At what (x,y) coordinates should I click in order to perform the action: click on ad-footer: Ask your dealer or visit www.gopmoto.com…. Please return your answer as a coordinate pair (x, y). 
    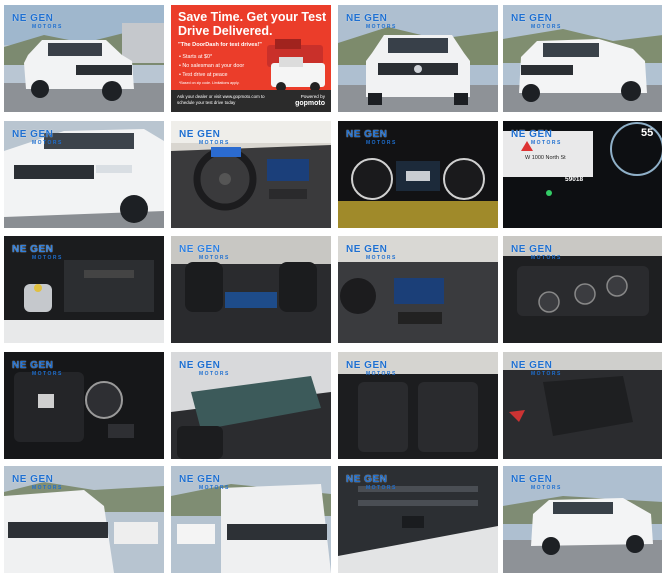
    Looking at the image, I should click on (251, 101).